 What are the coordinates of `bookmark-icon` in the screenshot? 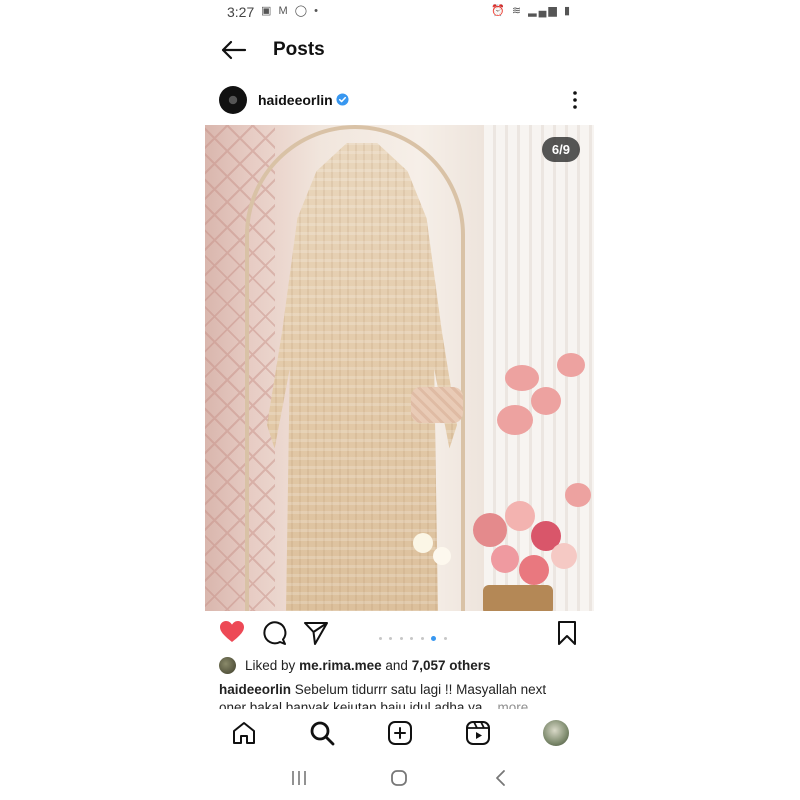 It's located at (567, 633).